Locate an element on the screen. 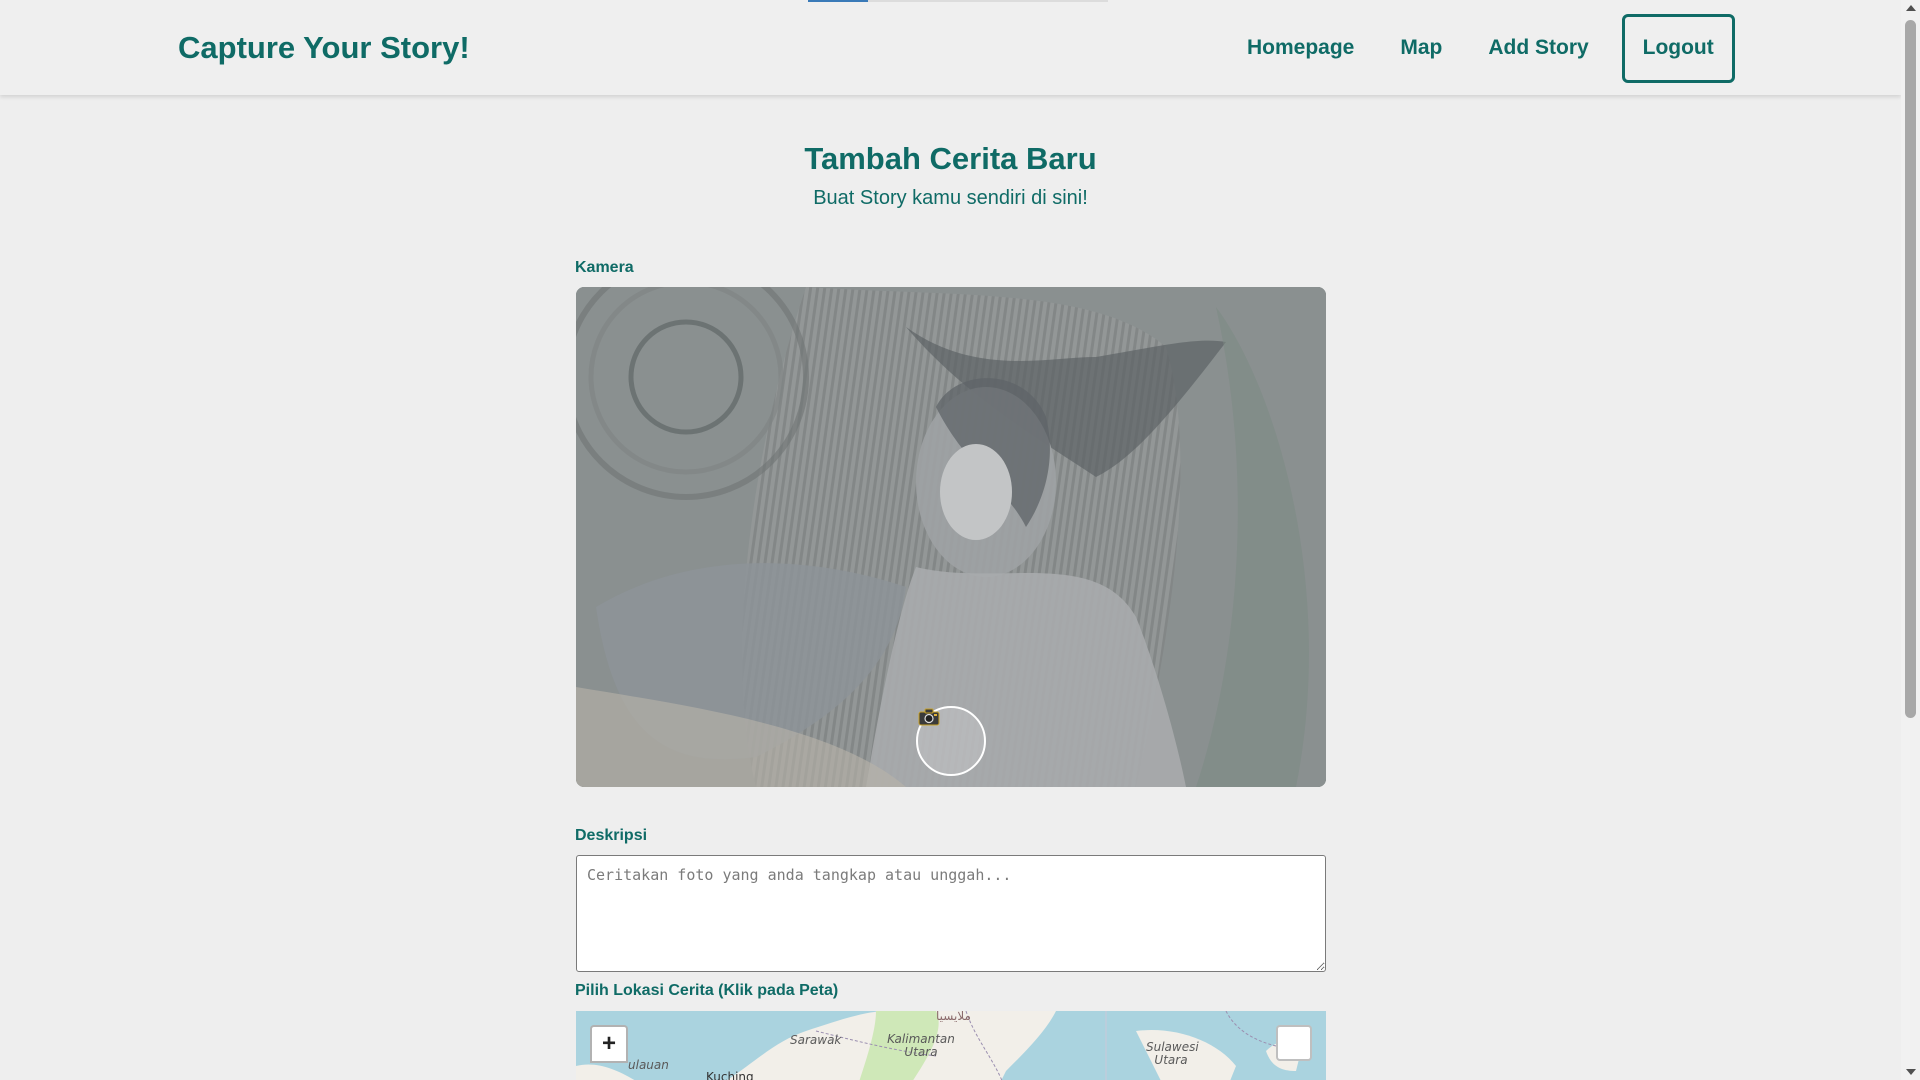 The width and height of the screenshot is (1920, 1080). loading-indicator is located at coordinates (958, 1).